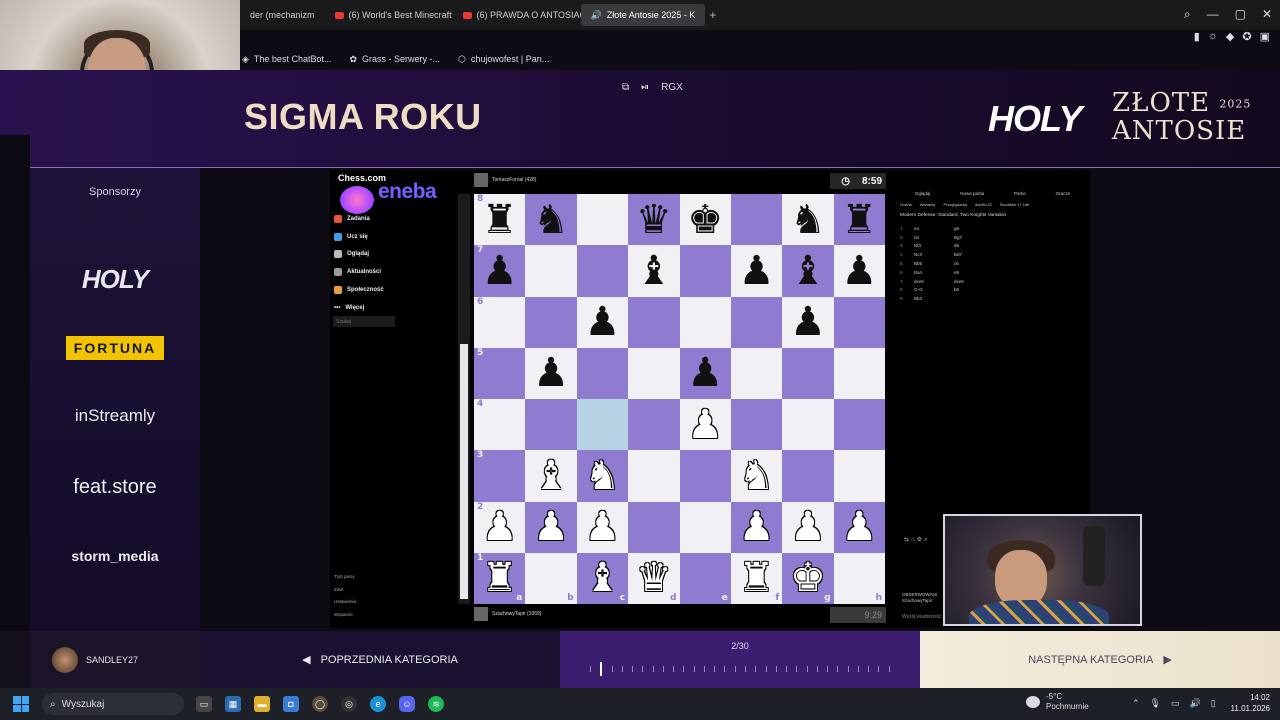 Image resolution: width=1280 pixels, height=720 pixels. What do you see at coordinates (919, 601) in the screenshot?
I see `watching-user: SzachowyTapir` at bounding box center [919, 601].